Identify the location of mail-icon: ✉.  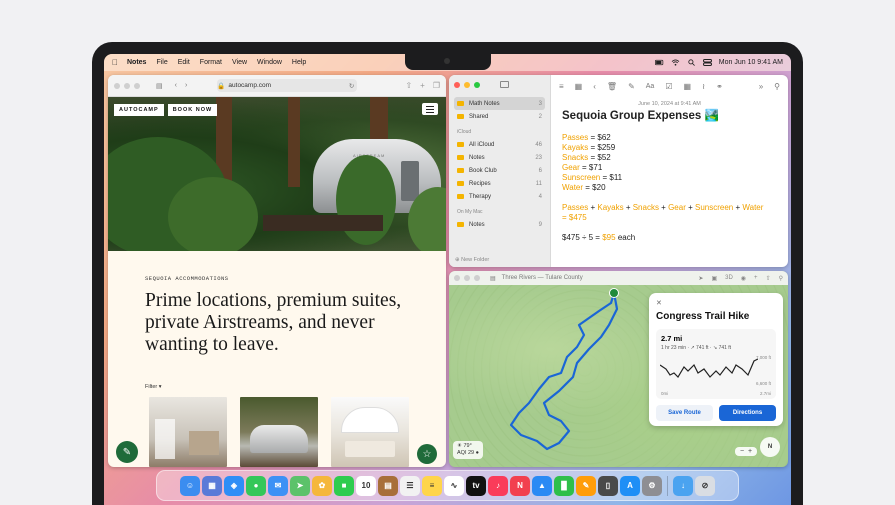
(278, 485).